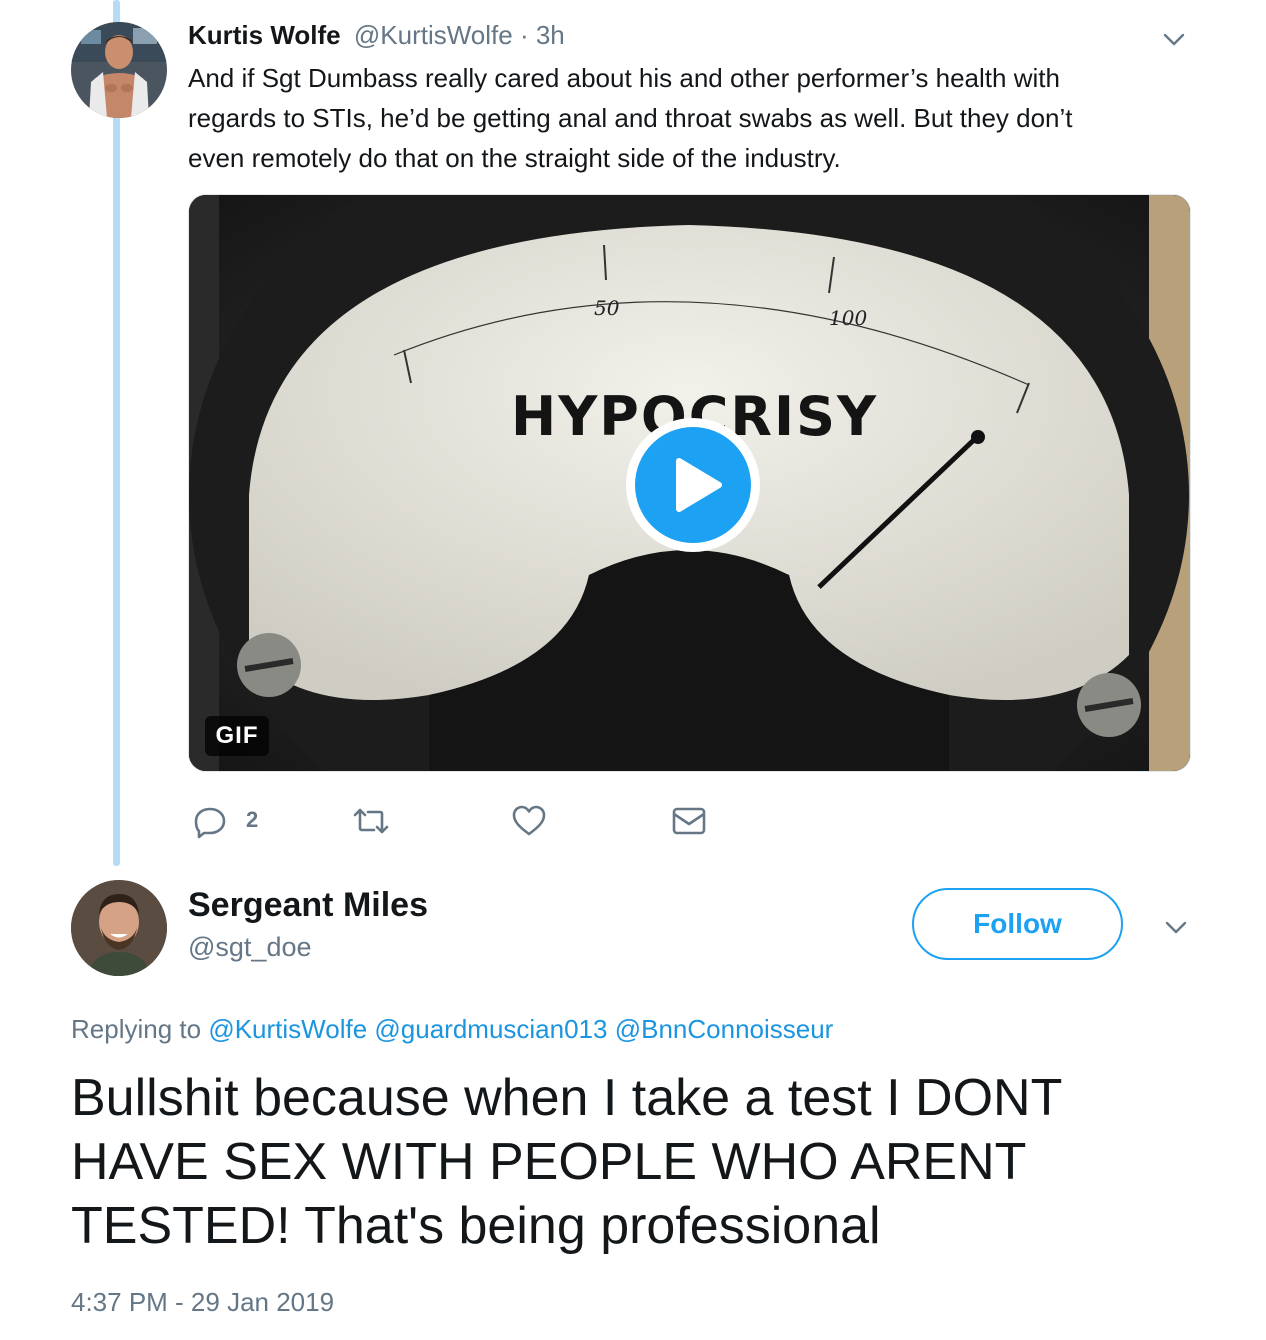 The height and width of the screenshot is (1340, 1266). I want to click on tweet-text-line: HAVE SEX WITH PEOPLE WHO ARENT, so click(549, 1162).